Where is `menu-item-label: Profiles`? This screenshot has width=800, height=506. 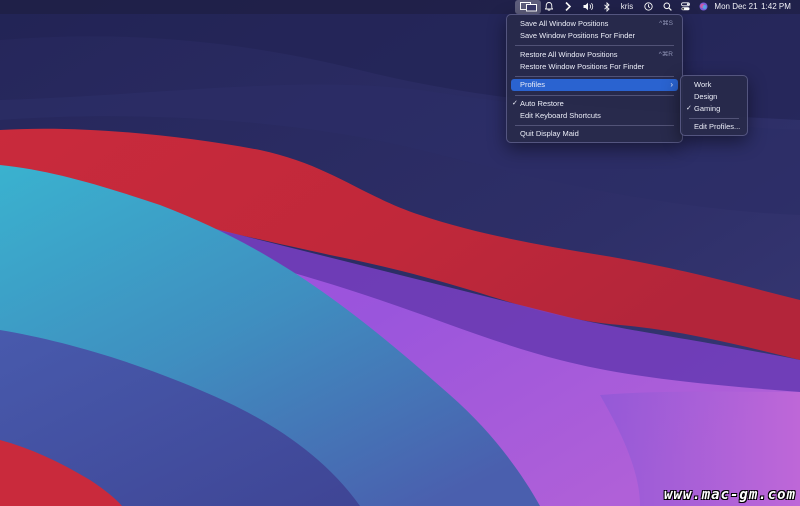 menu-item-label: Profiles is located at coordinates (533, 84).